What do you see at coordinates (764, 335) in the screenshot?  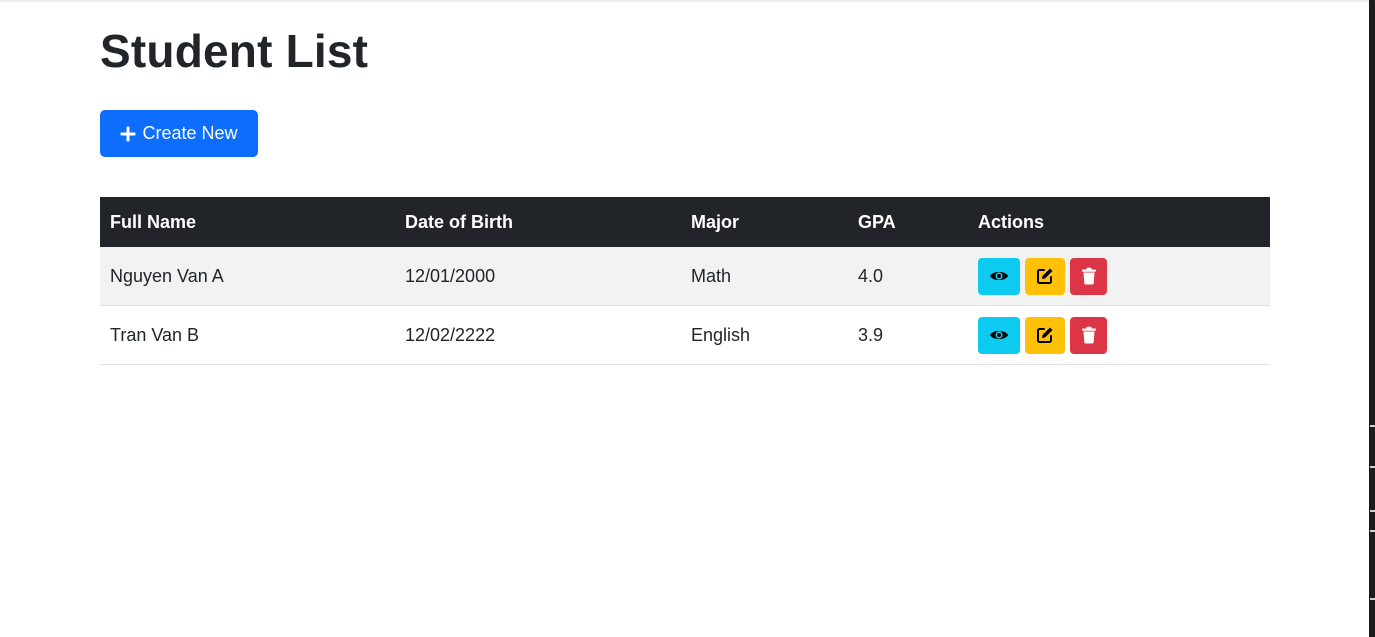 I see `cell-major: English` at bounding box center [764, 335].